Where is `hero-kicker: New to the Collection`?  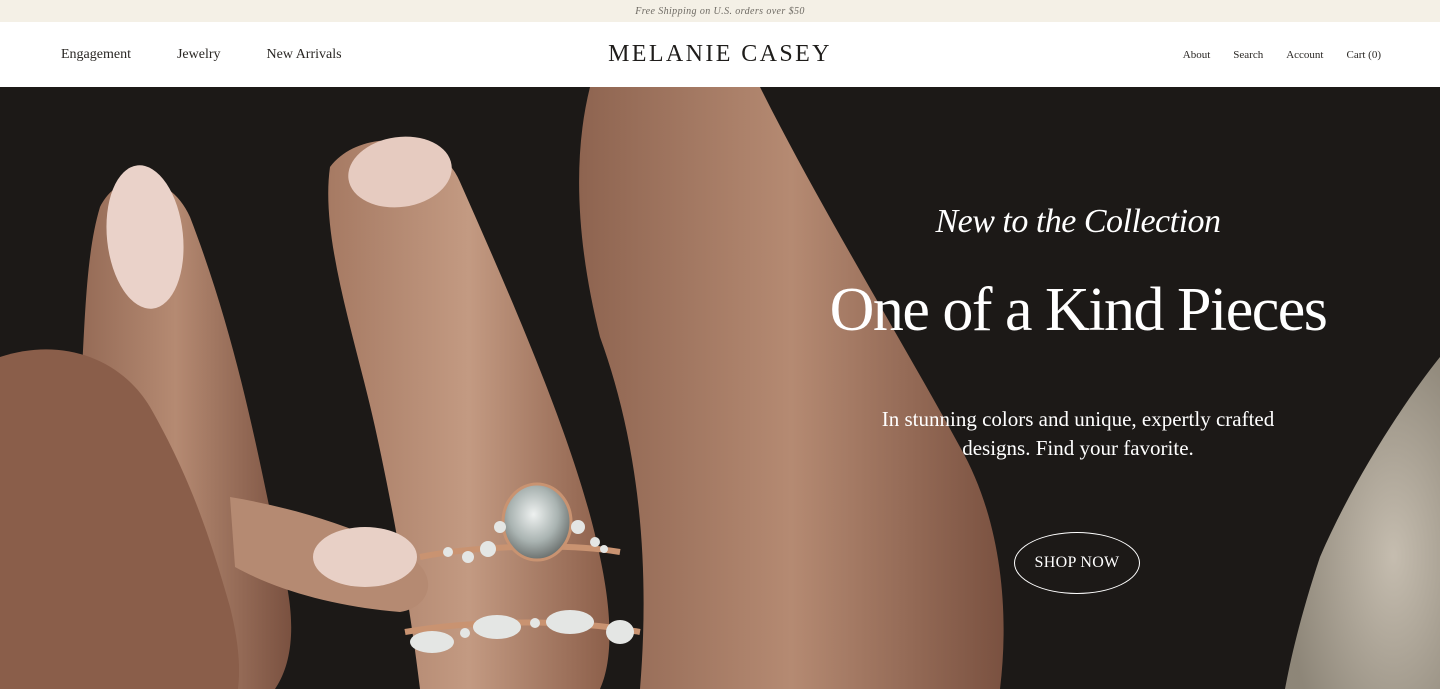 hero-kicker: New to the Collection is located at coordinates (1078, 221).